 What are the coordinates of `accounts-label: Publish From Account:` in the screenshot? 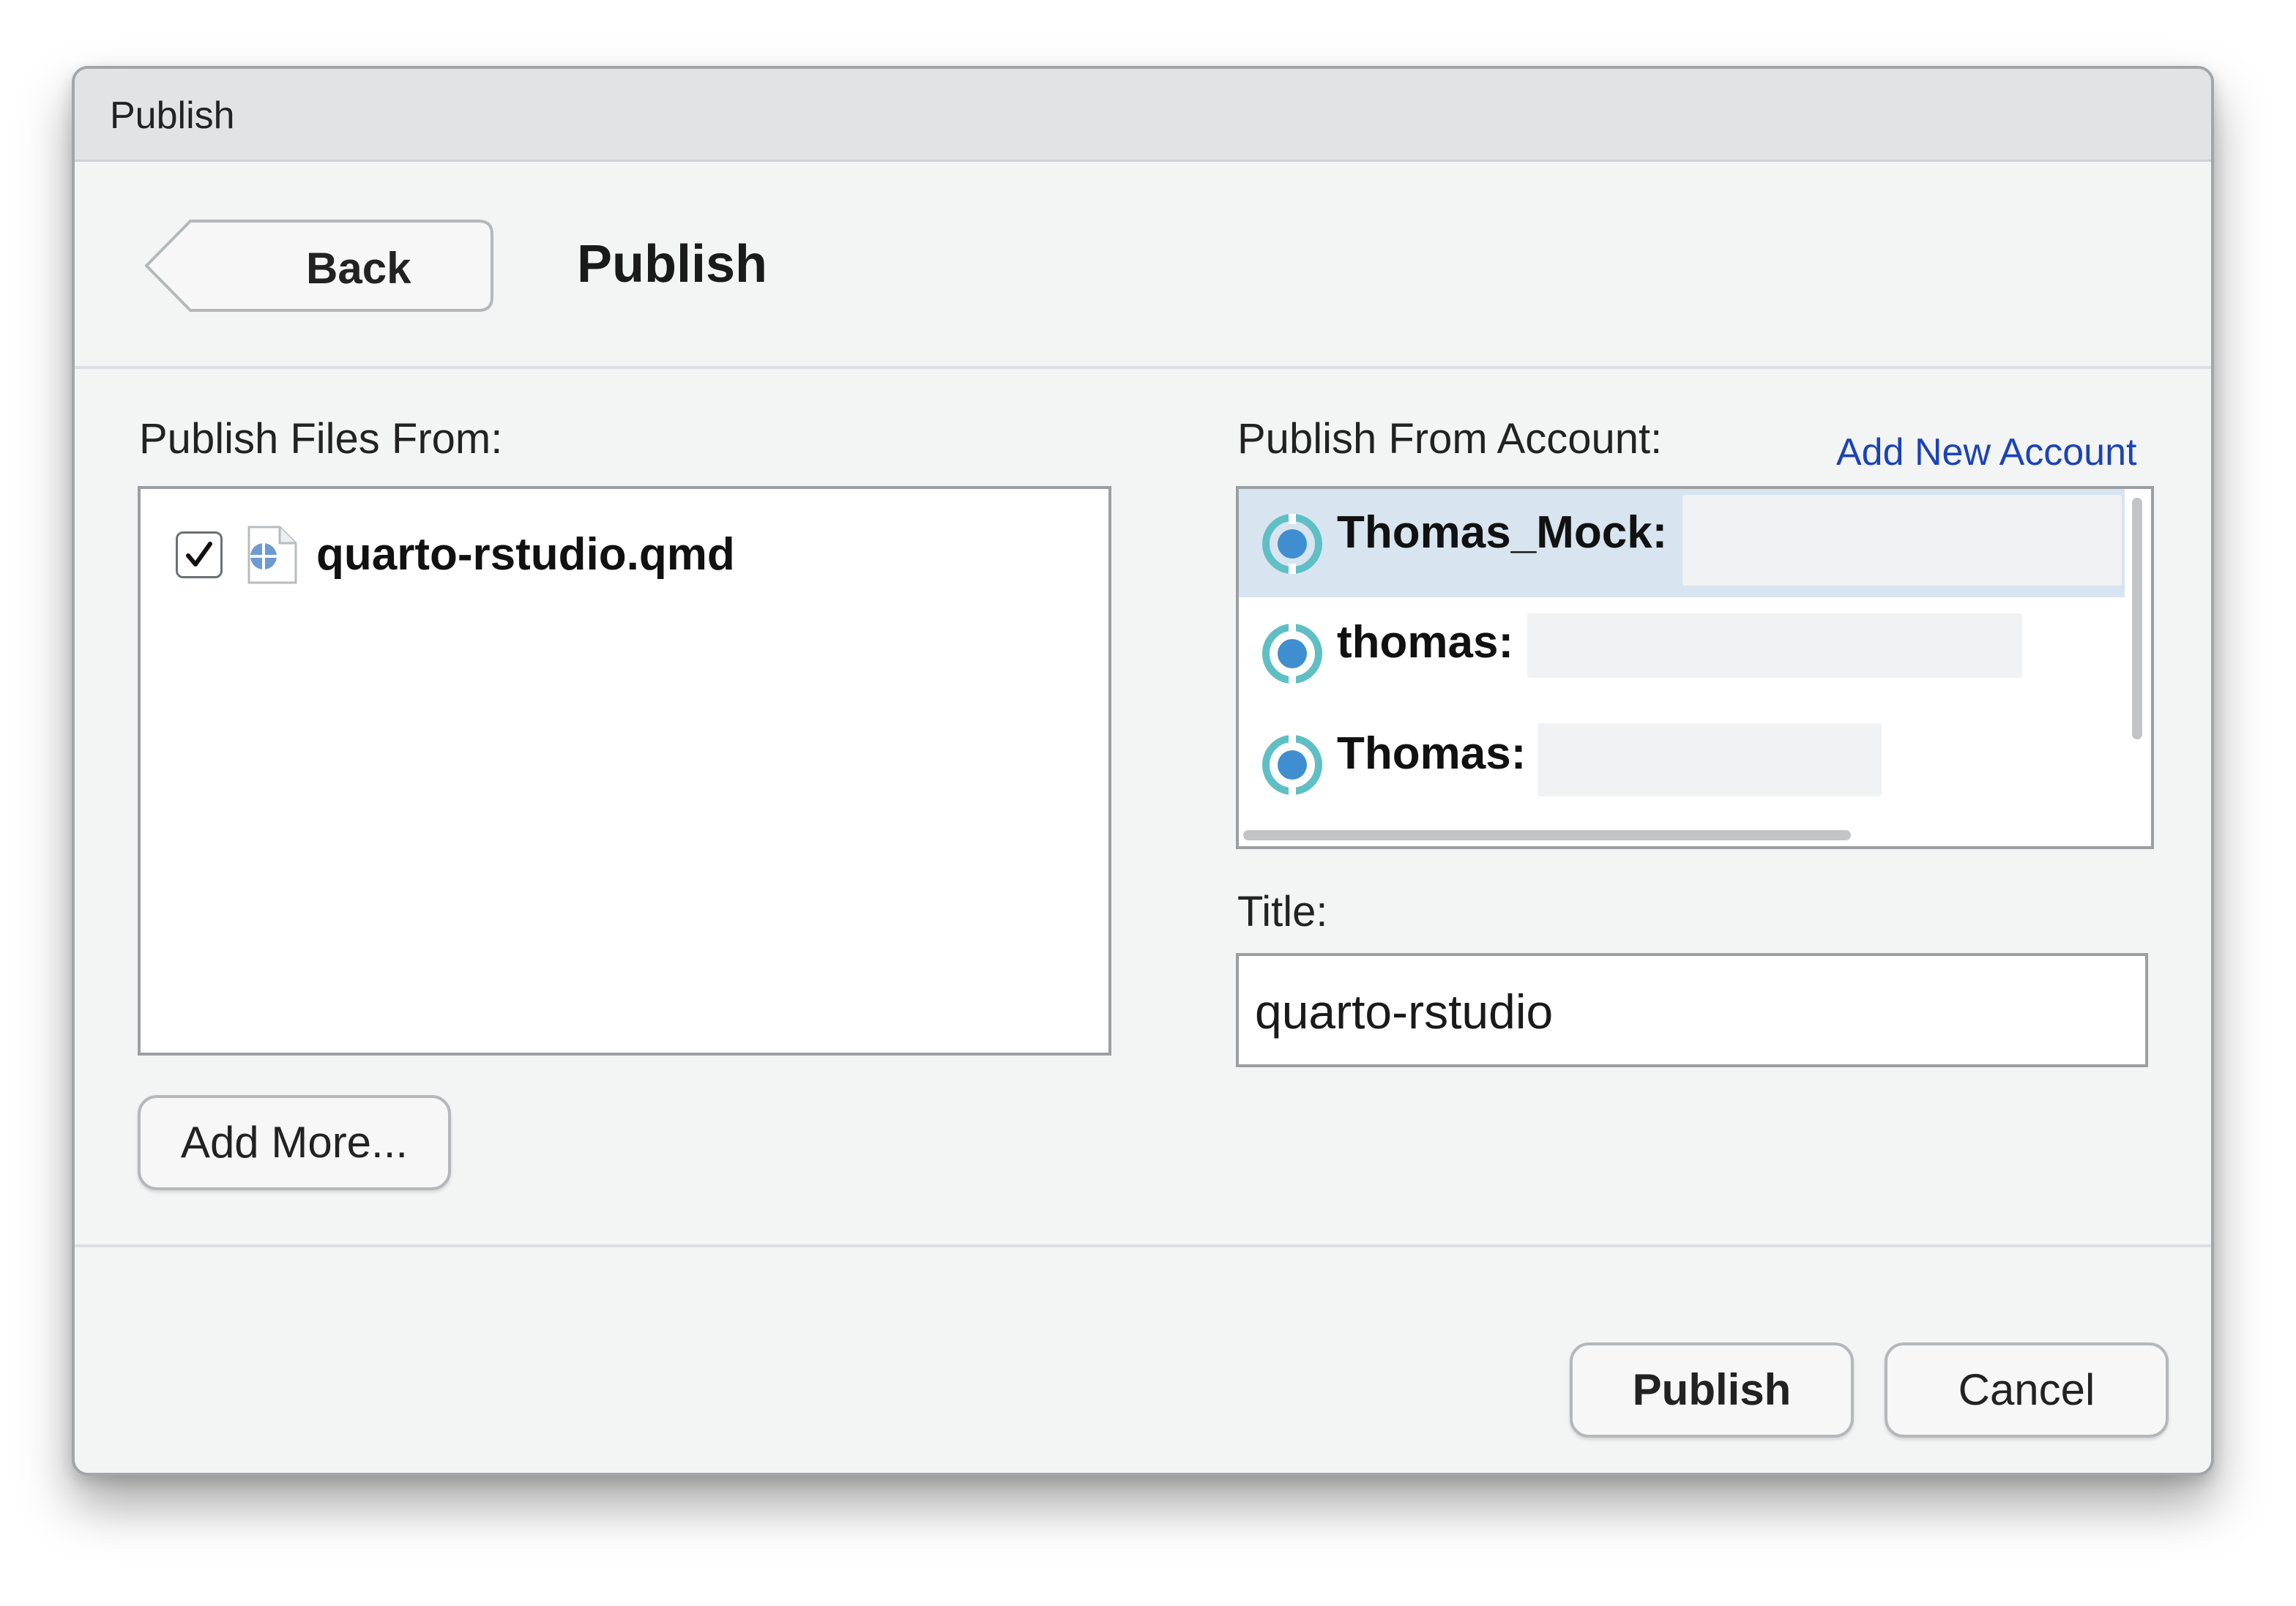 It's located at (1450, 439).